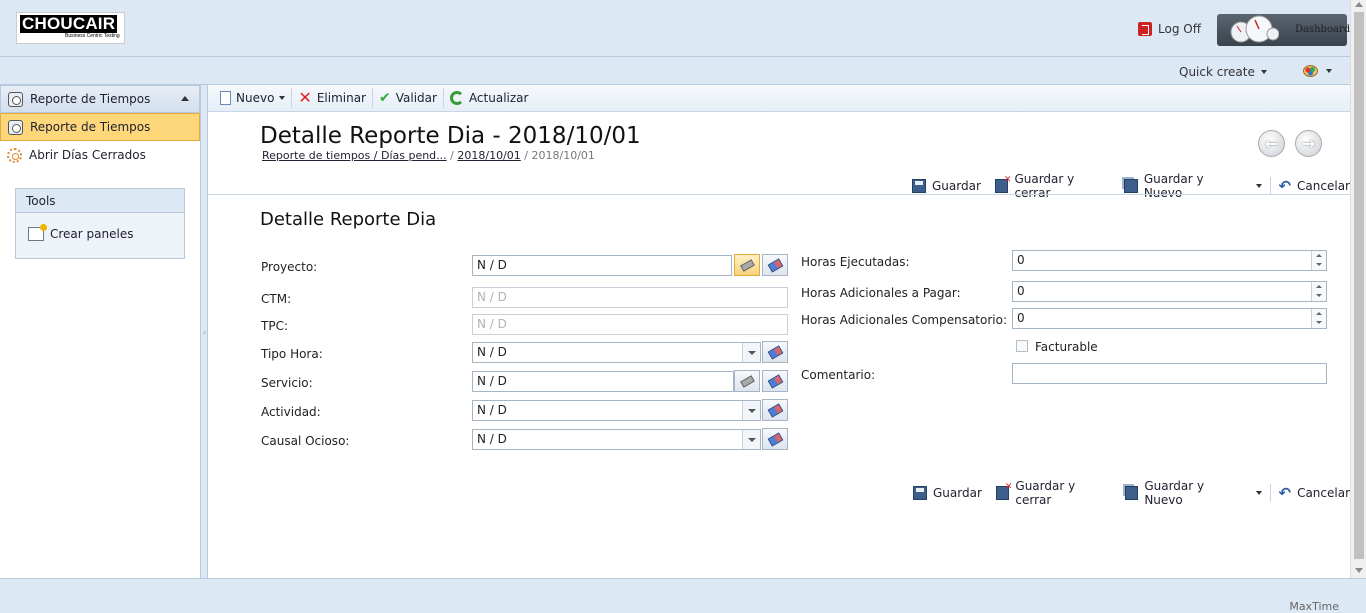  What do you see at coordinates (779, 98) in the screenshot?
I see `main-toolbar: Nuevo ✕ Eliminar ✔ Validar Actualizar` at bounding box center [779, 98].